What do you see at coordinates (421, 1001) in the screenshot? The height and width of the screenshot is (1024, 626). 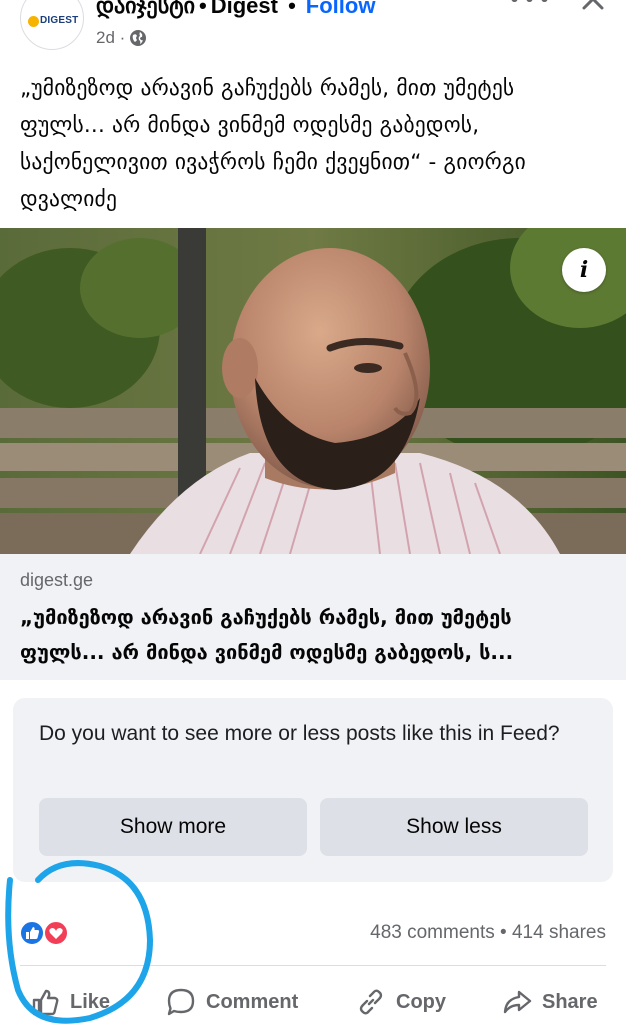 I see `copy-label: Copy` at bounding box center [421, 1001].